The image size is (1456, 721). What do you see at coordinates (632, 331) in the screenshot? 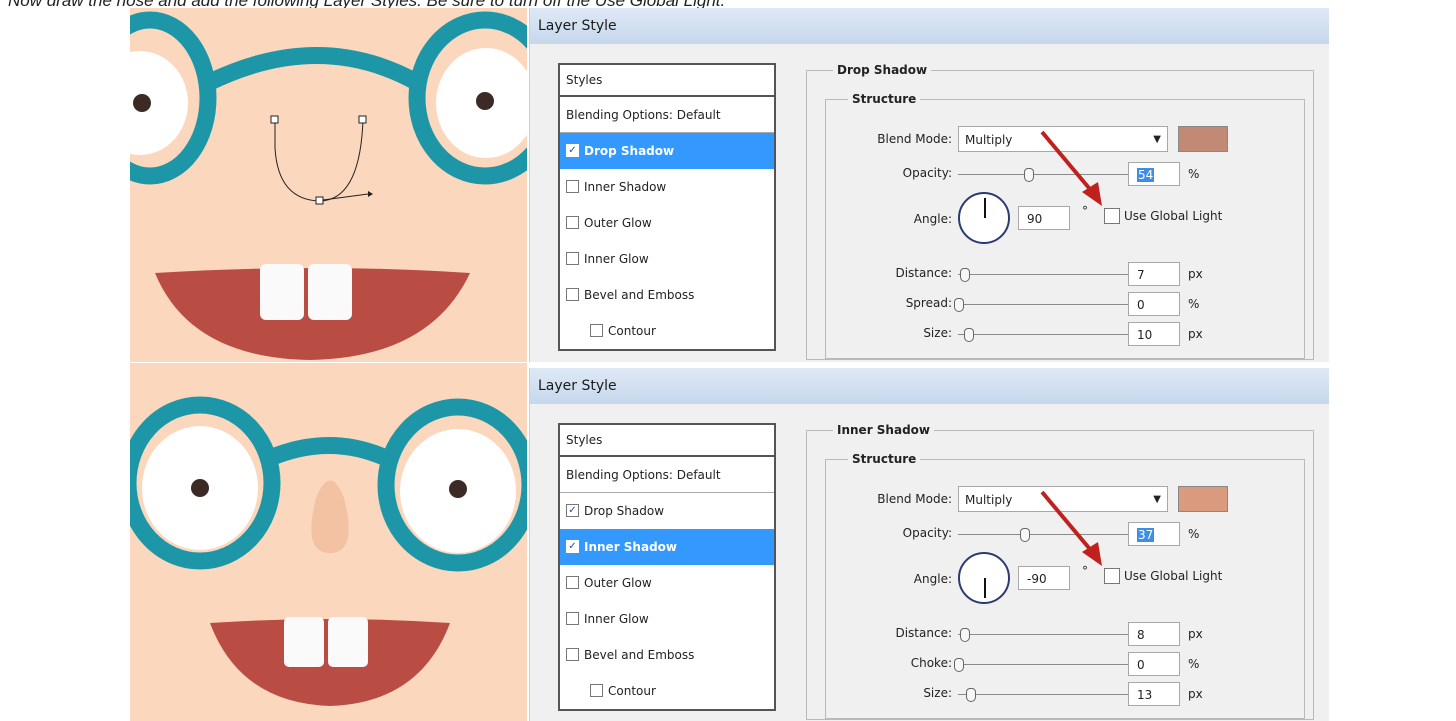
I see `style-item-label: Contour` at bounding box center [632, 331].